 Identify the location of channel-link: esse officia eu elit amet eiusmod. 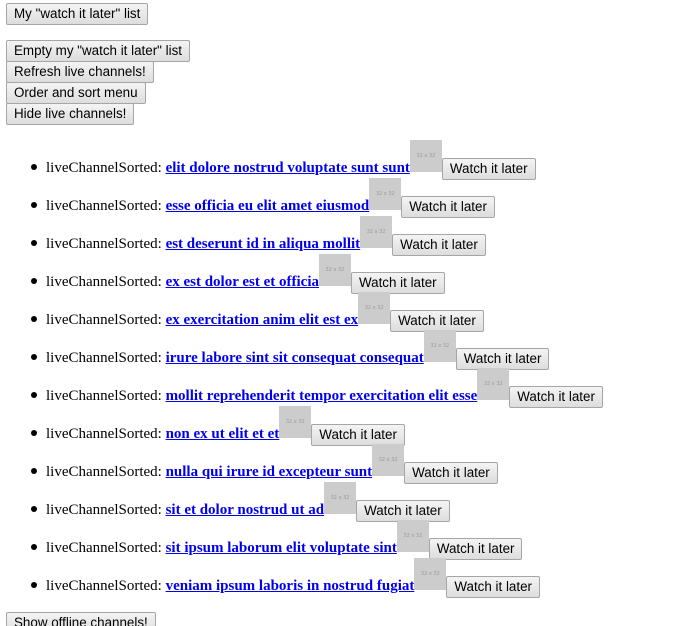
(268, 206).